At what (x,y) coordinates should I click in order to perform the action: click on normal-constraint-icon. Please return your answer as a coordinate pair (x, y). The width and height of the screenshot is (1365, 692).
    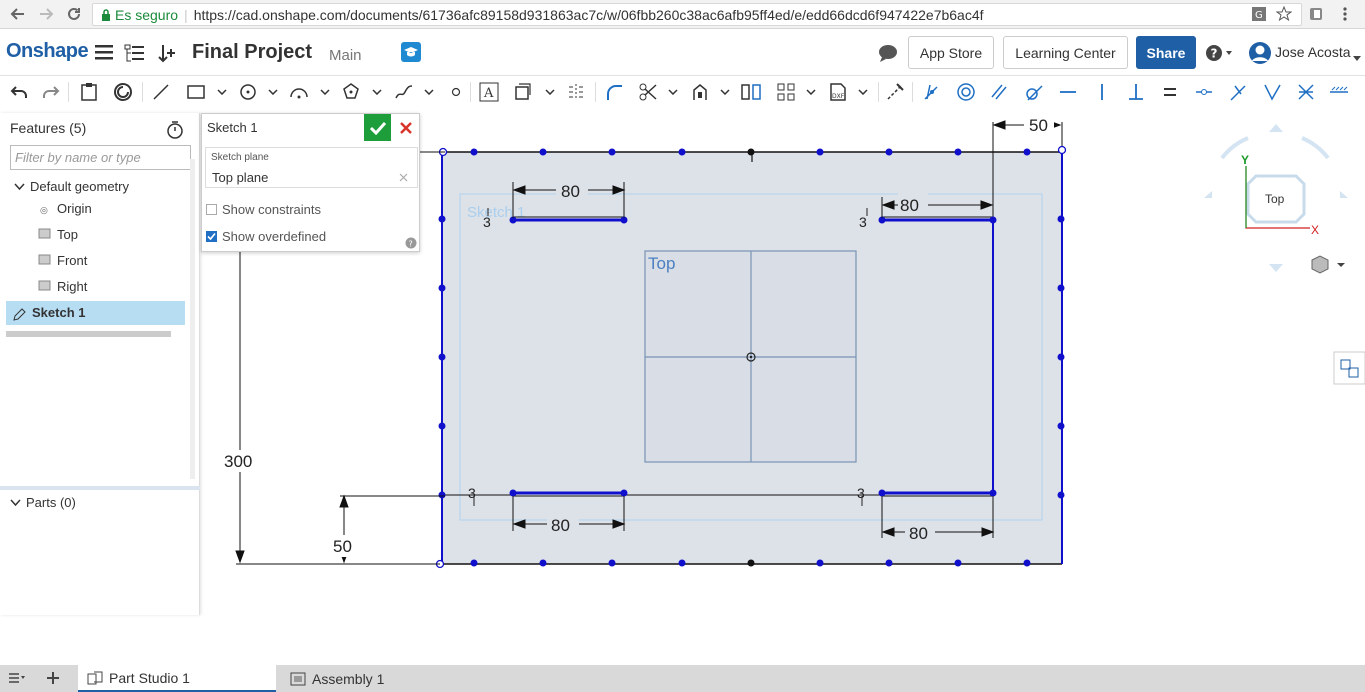
    Looking at the image, I should click on (1238, 92).